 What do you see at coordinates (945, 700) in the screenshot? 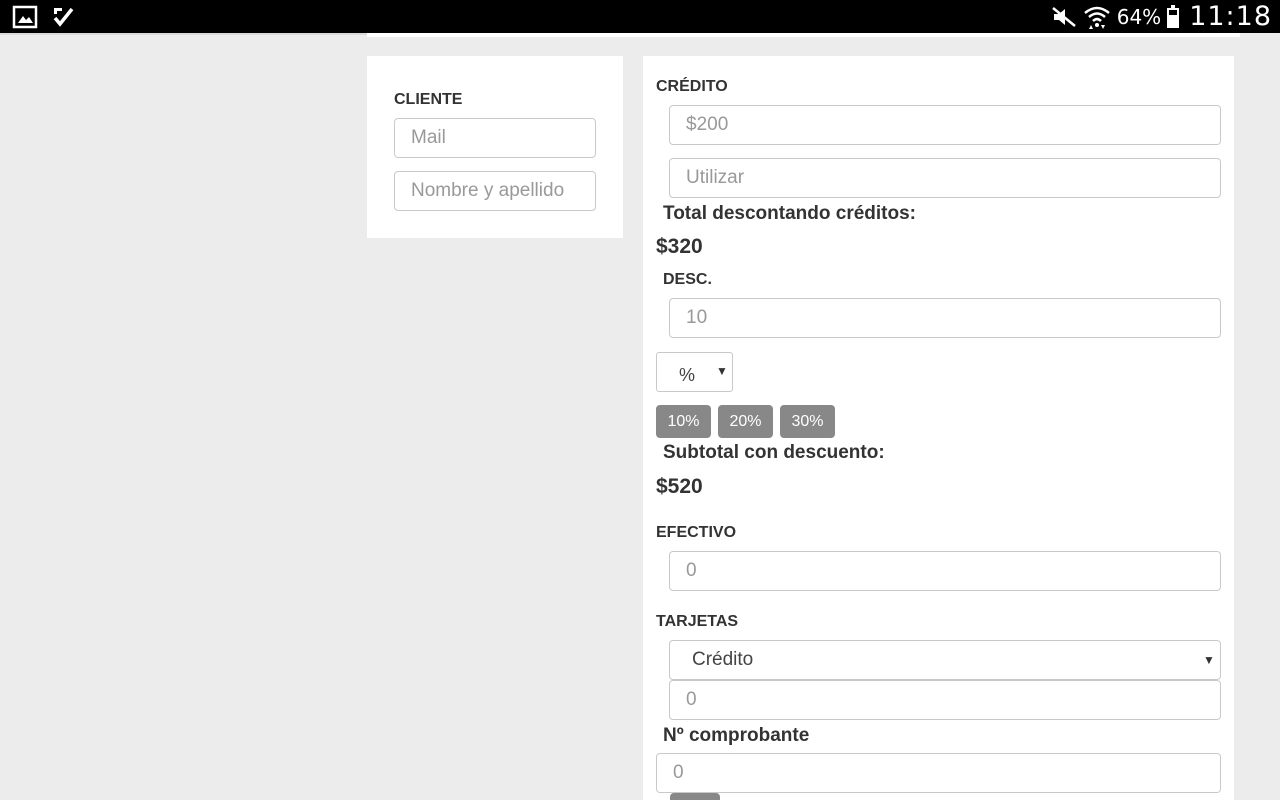
I see `card-amount-input: 0` at bounding box center [945, 700].